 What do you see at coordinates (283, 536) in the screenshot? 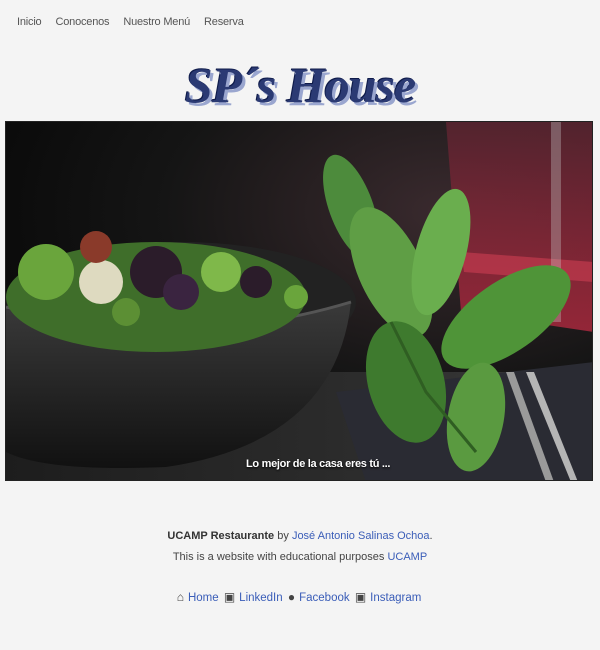
I see `by-text: by` at bounding box center [283, 536].